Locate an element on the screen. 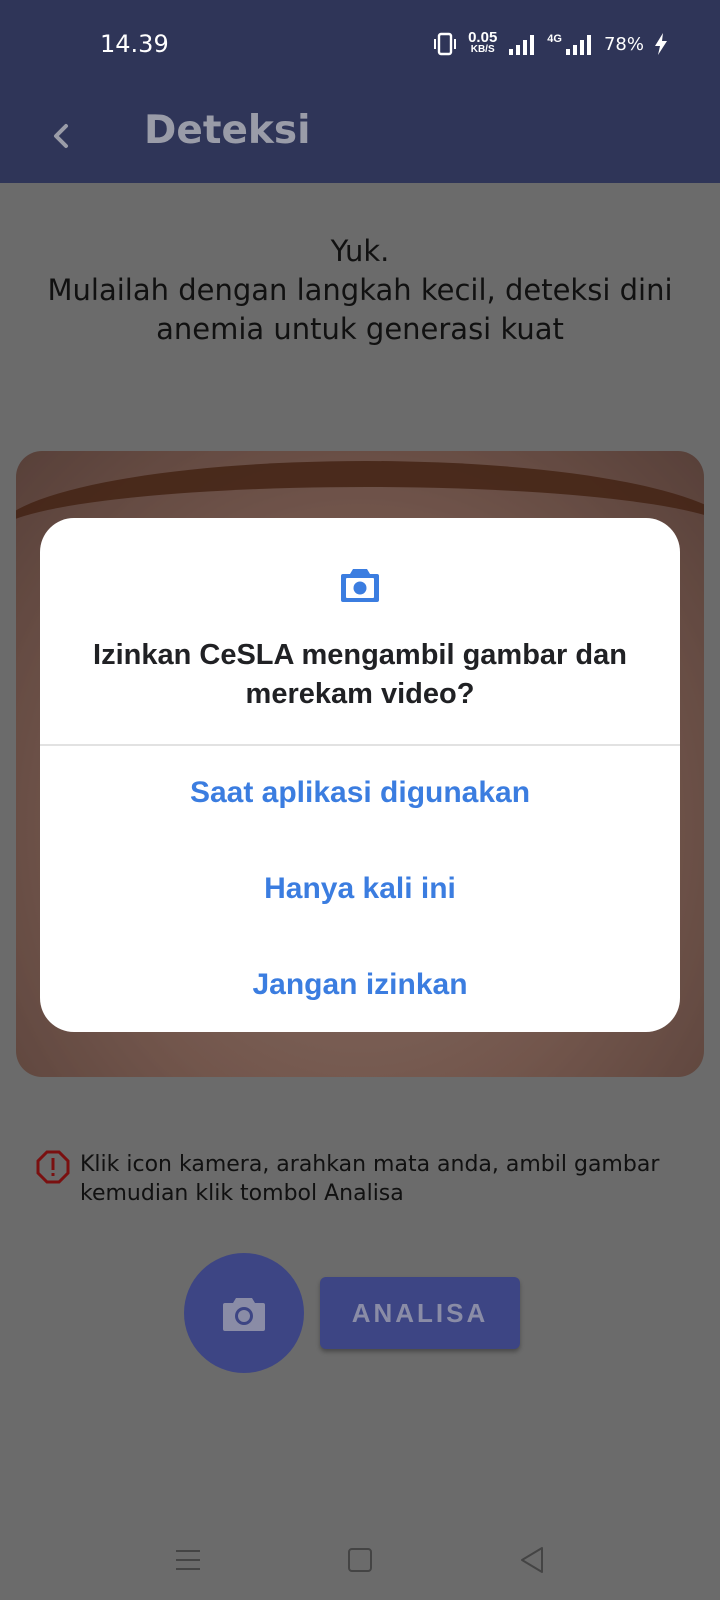  analisa-button: ANALISA is located at coordinates (420, 1313).